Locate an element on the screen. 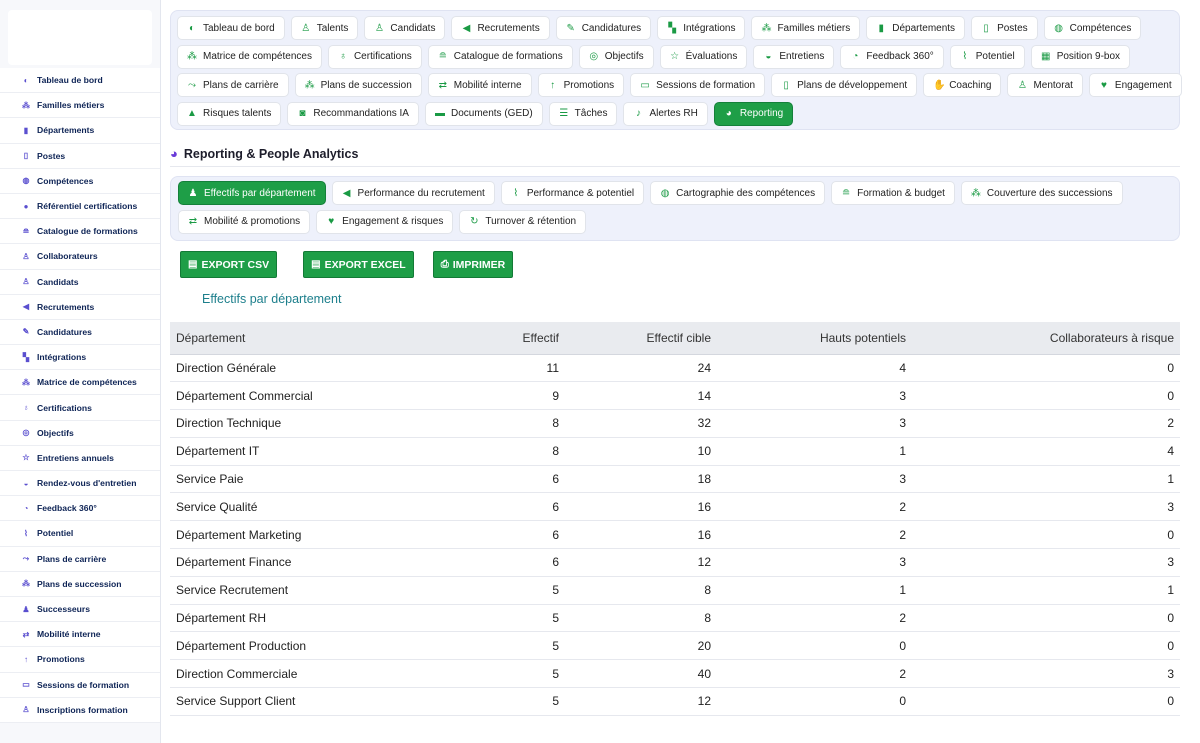 The image size is (1200, 743). sidebar-item-matrice-de-competences: ⁂ Matrice de compétences is located at coordinates (80, 383).